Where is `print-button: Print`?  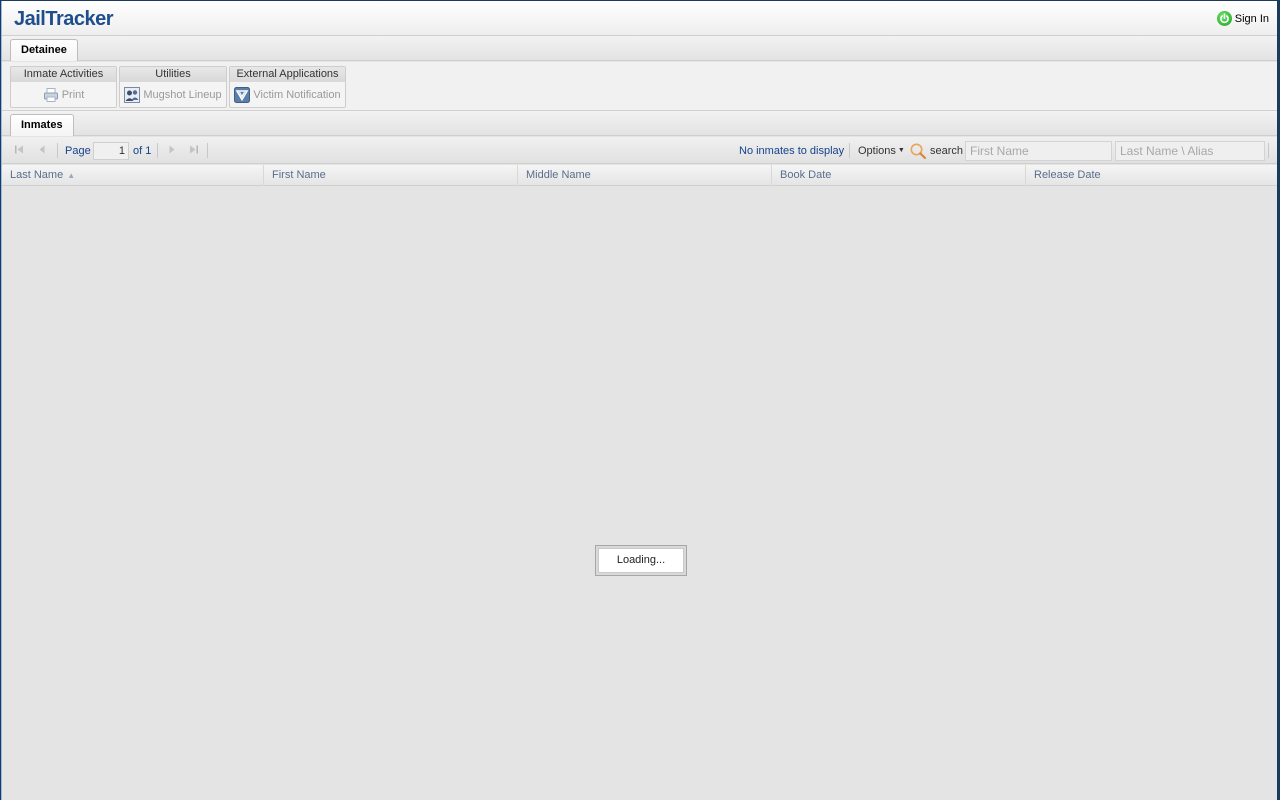 print-button: Print is located at coordinates (63, 95).